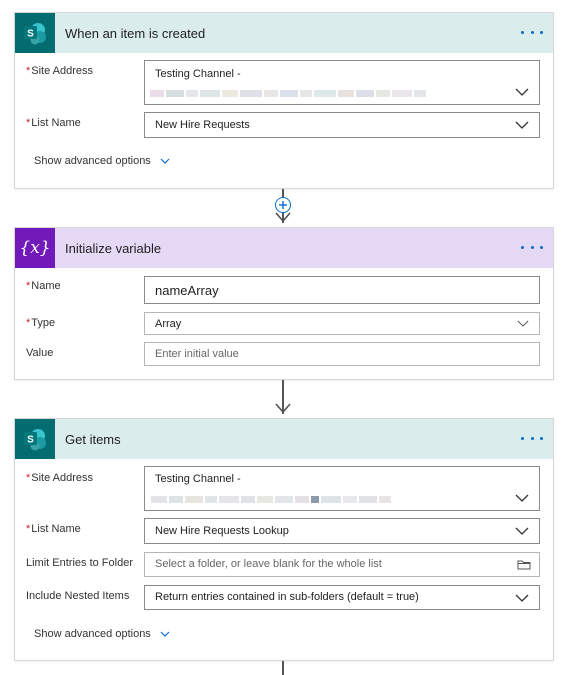 This screenshot has width=564, height=675. I want to click on folder-icon, so click(524, 564).